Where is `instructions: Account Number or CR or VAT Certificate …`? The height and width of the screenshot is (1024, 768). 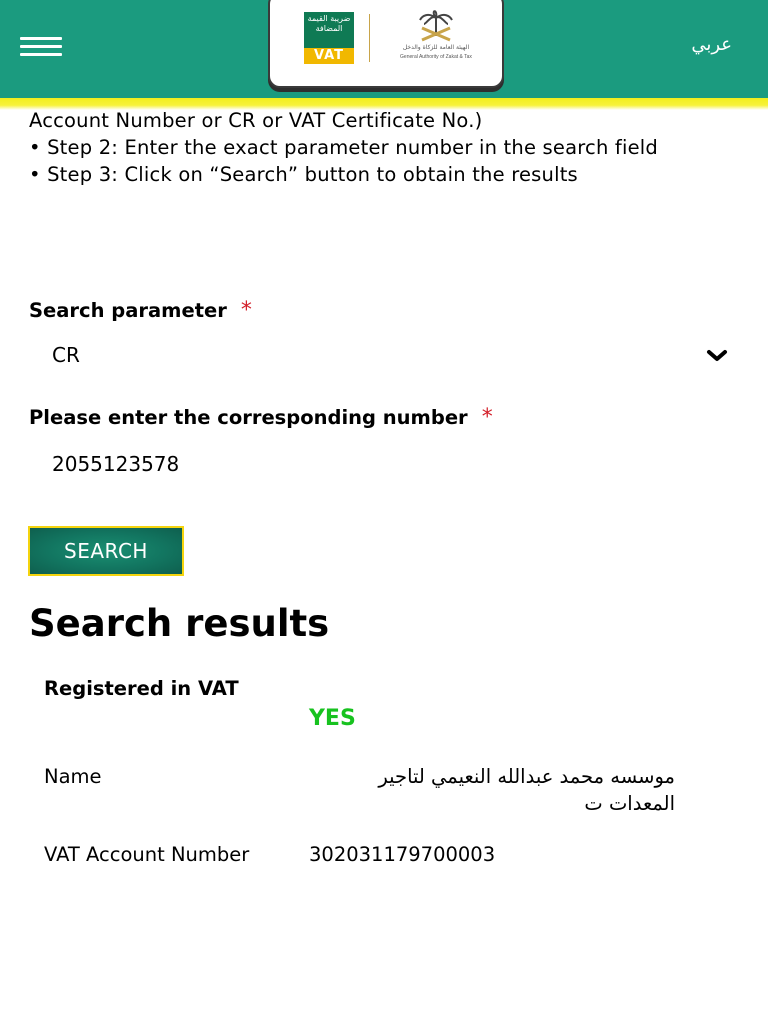
instructions: Account Number or CR or VAT Certificate … is located at coordinates (389, 147).